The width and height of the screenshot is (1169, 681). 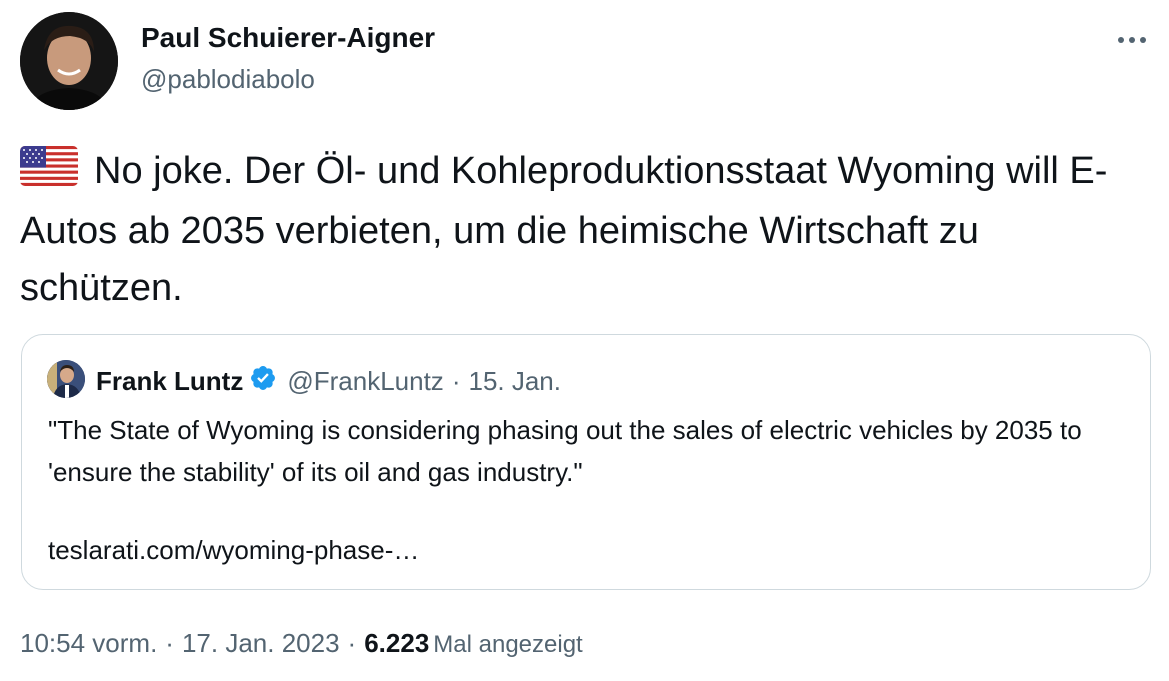 I want to click on views-count: 6.223, so click(x=397, y=643).